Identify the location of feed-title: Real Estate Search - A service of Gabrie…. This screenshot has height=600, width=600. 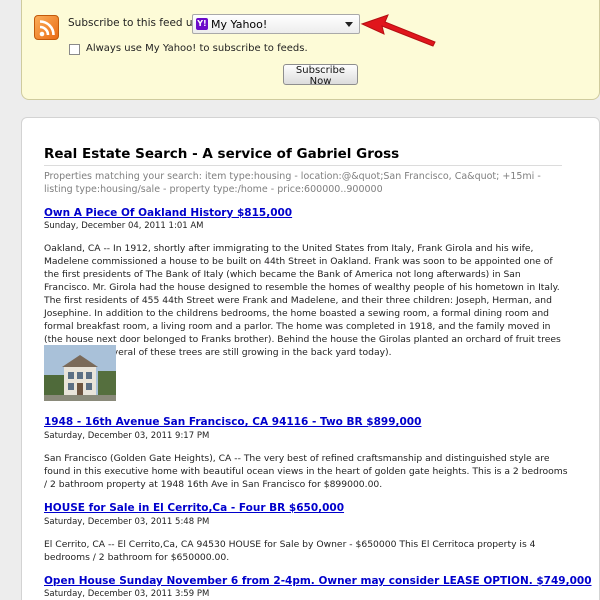
(303, 156).